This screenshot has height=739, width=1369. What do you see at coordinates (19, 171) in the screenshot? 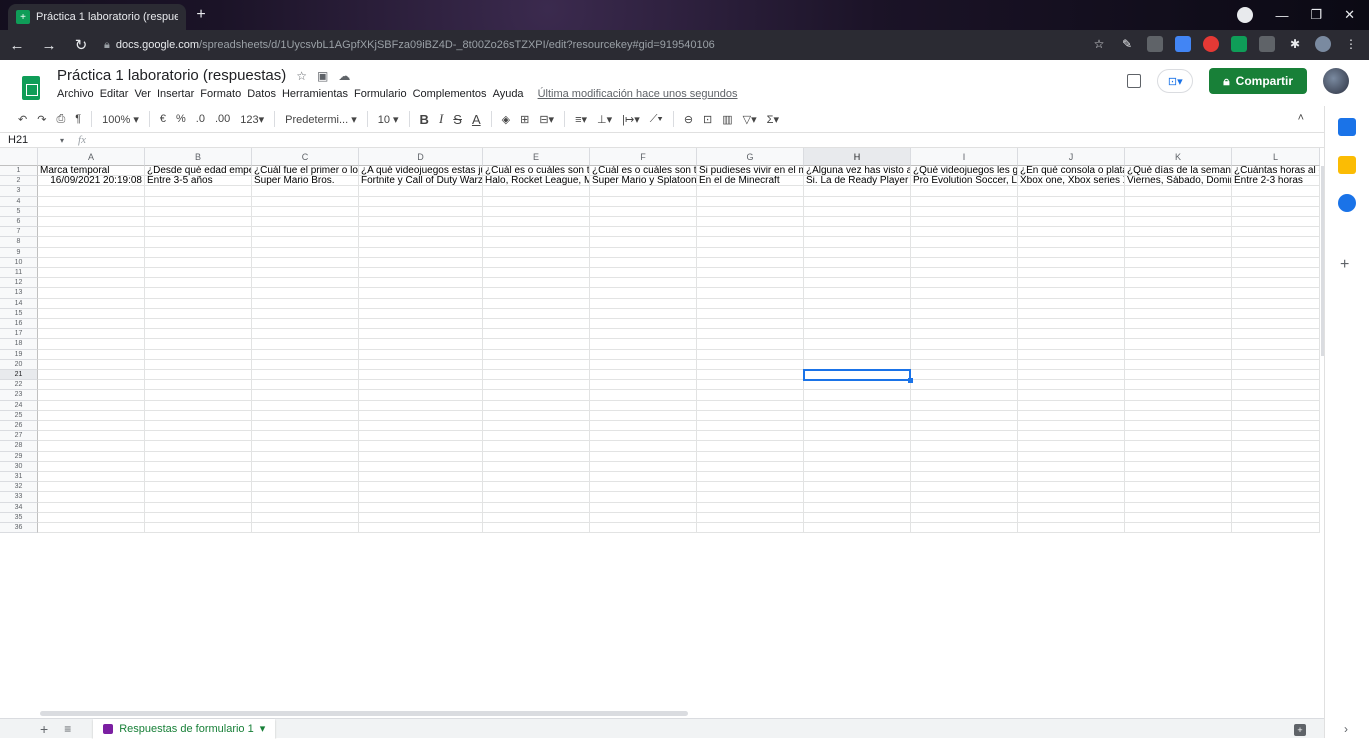
I see `row-header-1: 1` at bounding box center [19, 171].